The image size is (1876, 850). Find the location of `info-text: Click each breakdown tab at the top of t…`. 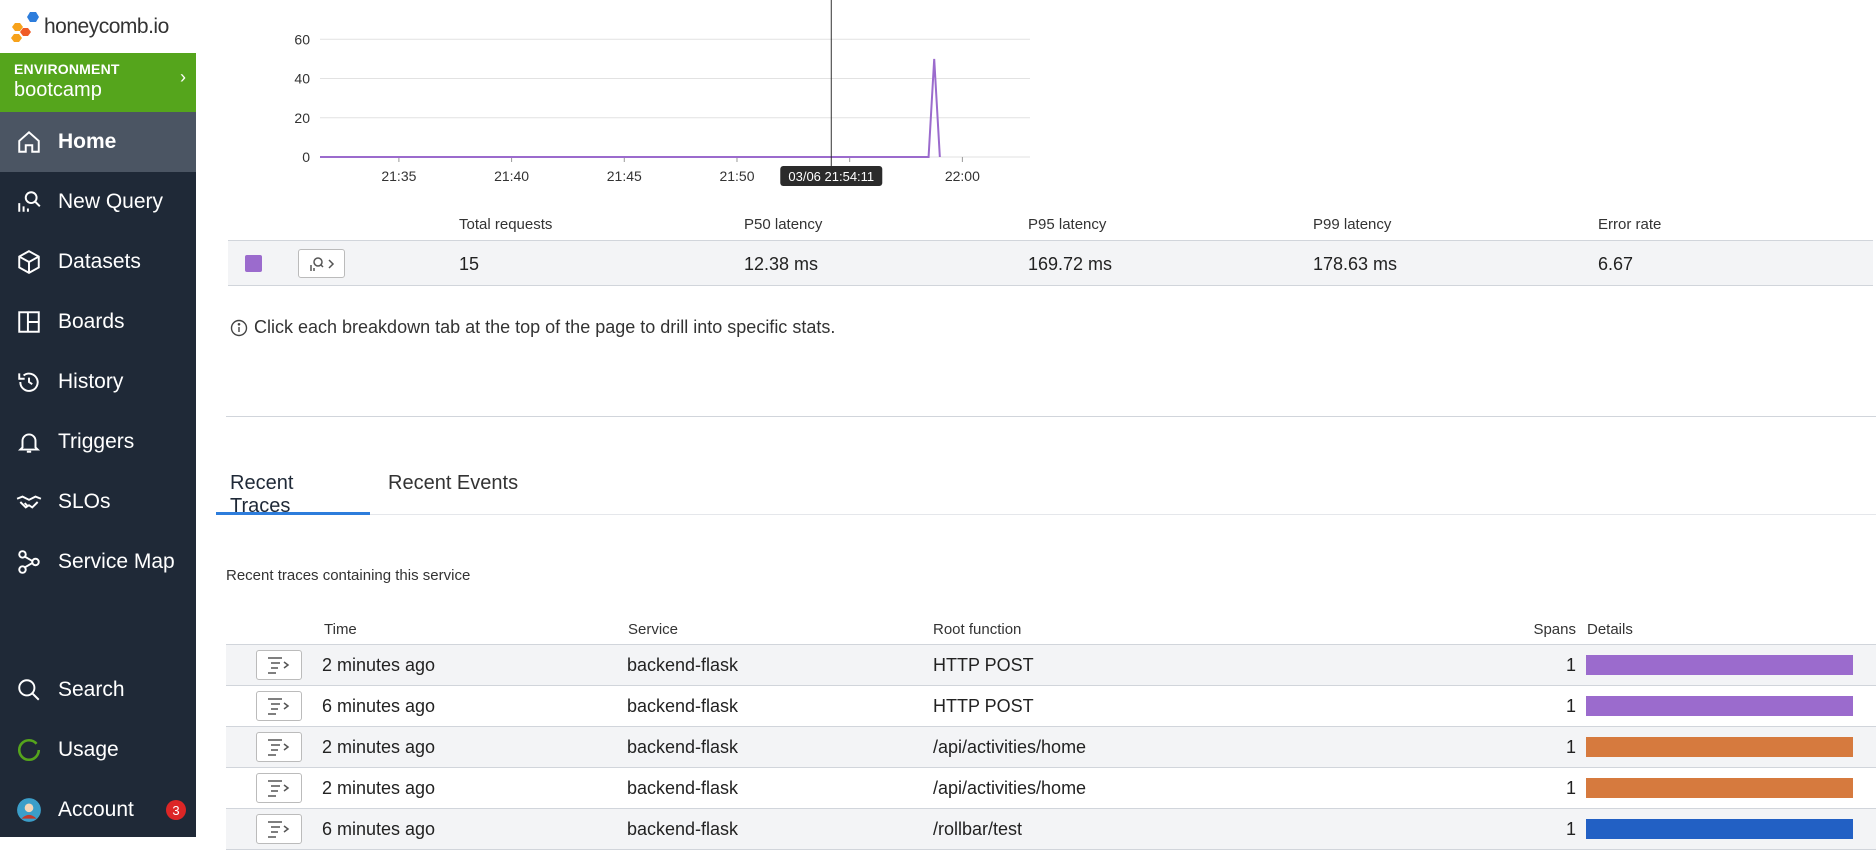

info-text: Click each breakdown tab at the top of t… is located at coordinates (545, 327).